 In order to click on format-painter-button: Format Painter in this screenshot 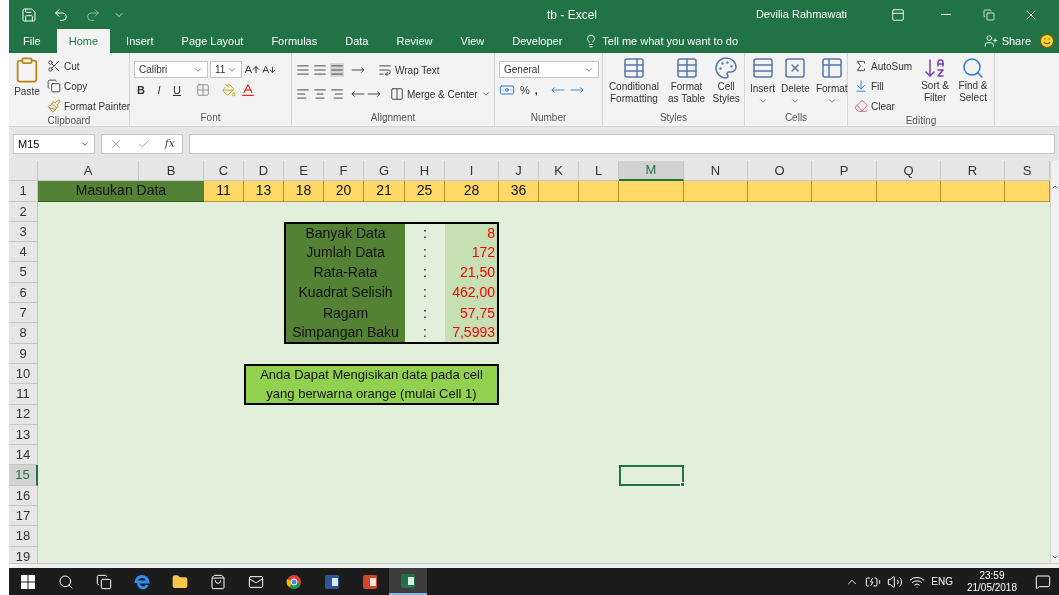, I will do `click(89, 106)`.